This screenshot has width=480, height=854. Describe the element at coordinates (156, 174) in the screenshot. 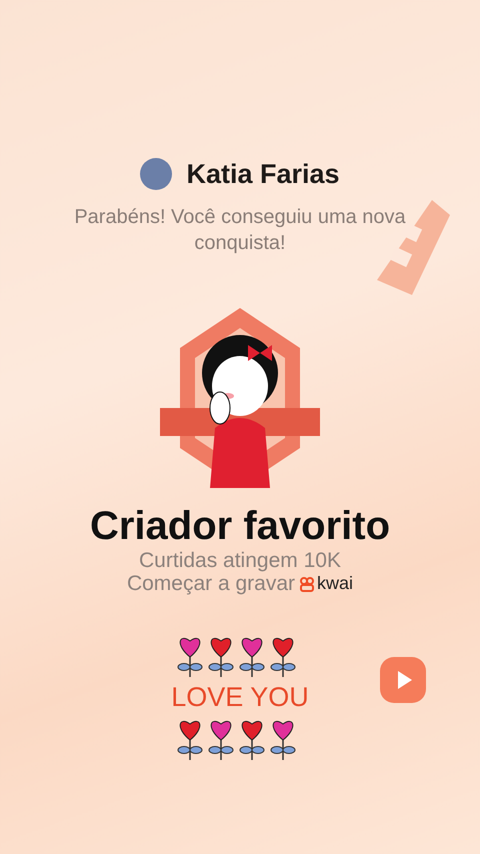

I see `avatar` at that location.